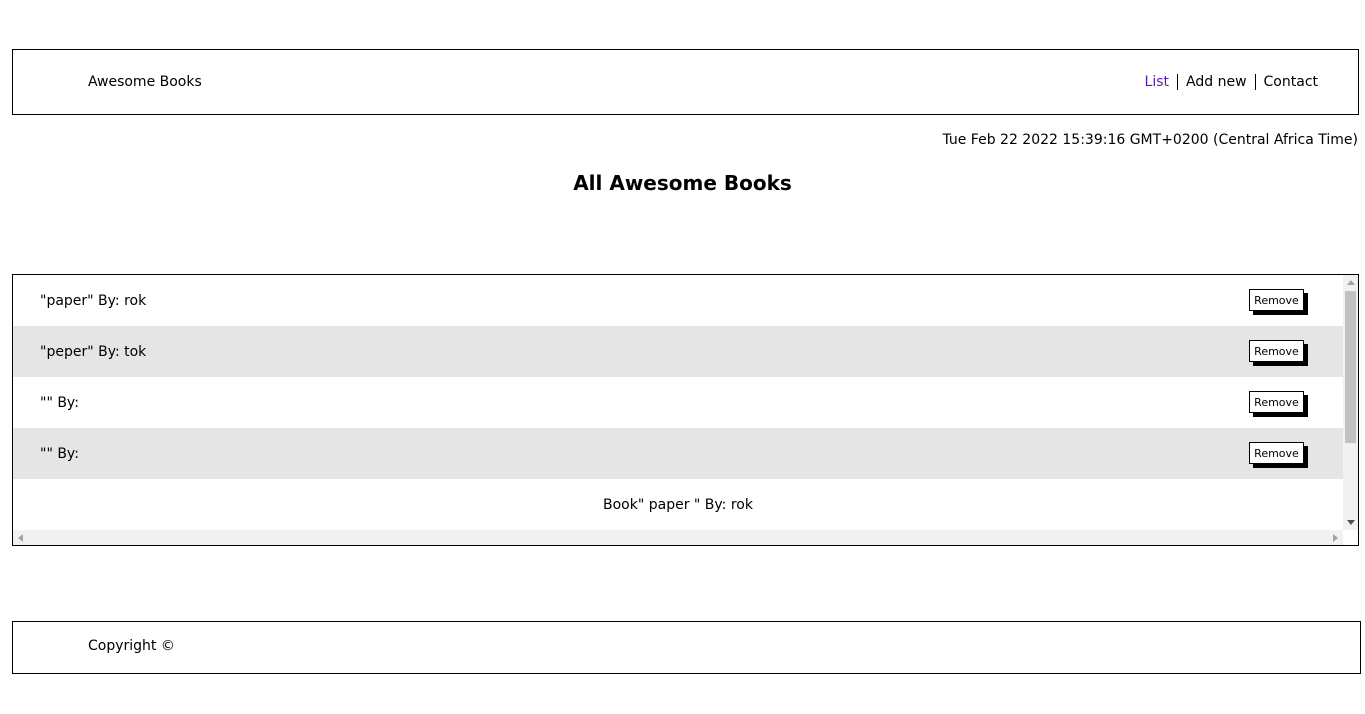  I want to click on book-title-author: "paper" By: rok, so click(93, 300).